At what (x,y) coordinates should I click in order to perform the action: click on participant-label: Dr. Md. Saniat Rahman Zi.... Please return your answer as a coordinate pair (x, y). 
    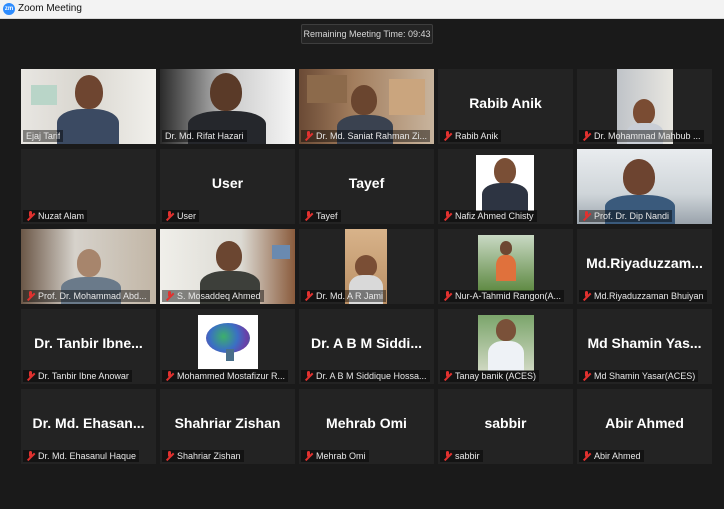
    Looking at the image, I should click on (366, 136).